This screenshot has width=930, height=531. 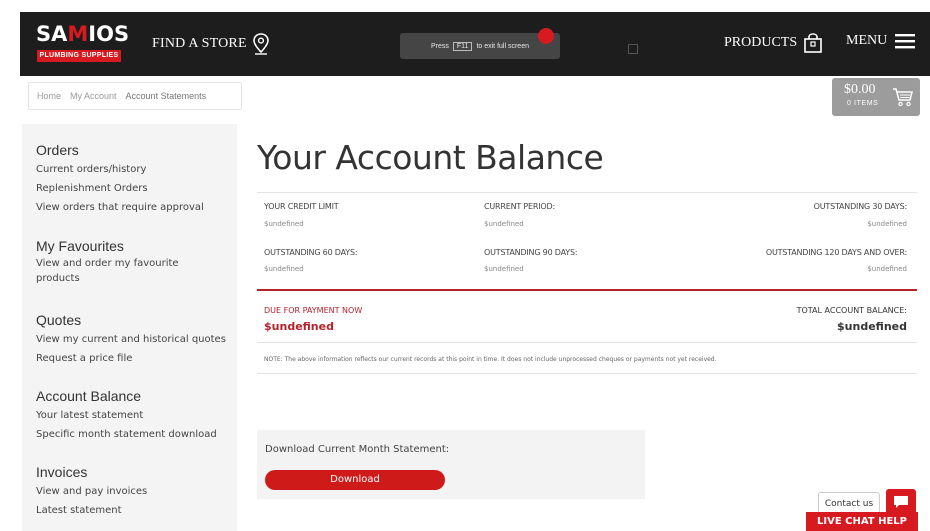 I want to click on due-now-label: DUE FOR PAYMENT NOW, so click(x=313, y=310).